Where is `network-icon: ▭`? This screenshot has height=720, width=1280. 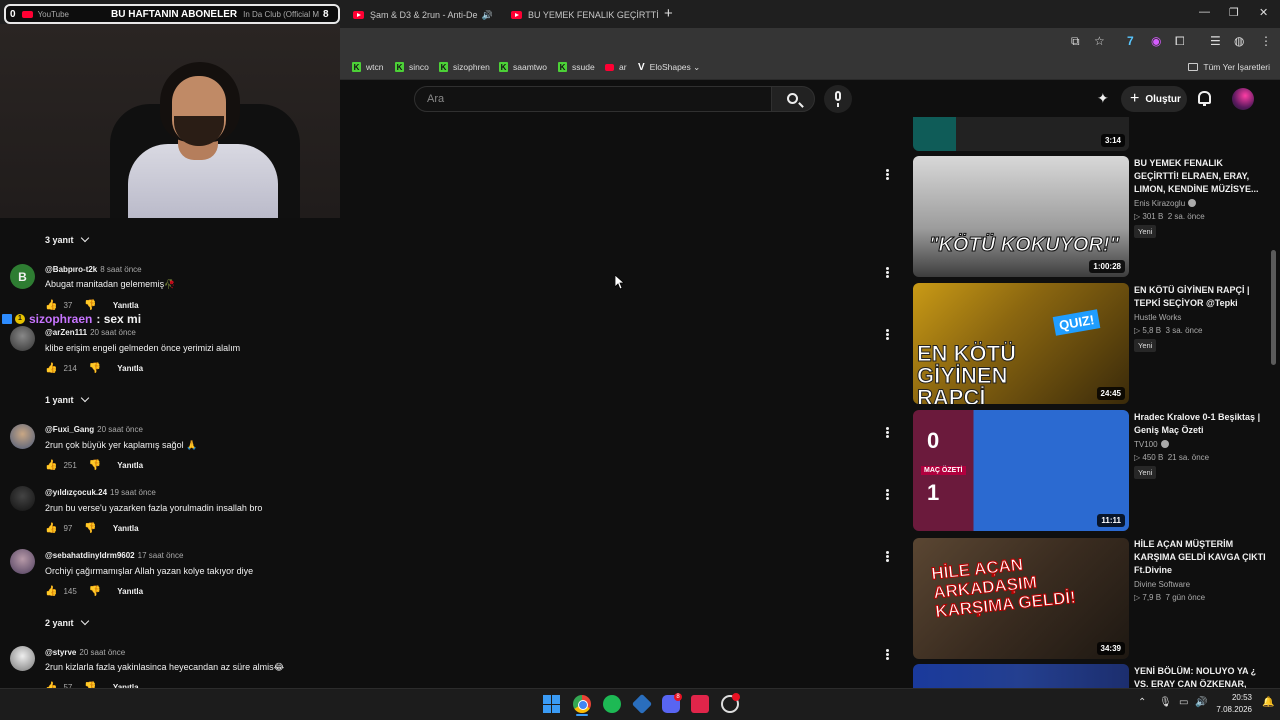 network-icon: ▭ is located at coordinates (1183, 702).